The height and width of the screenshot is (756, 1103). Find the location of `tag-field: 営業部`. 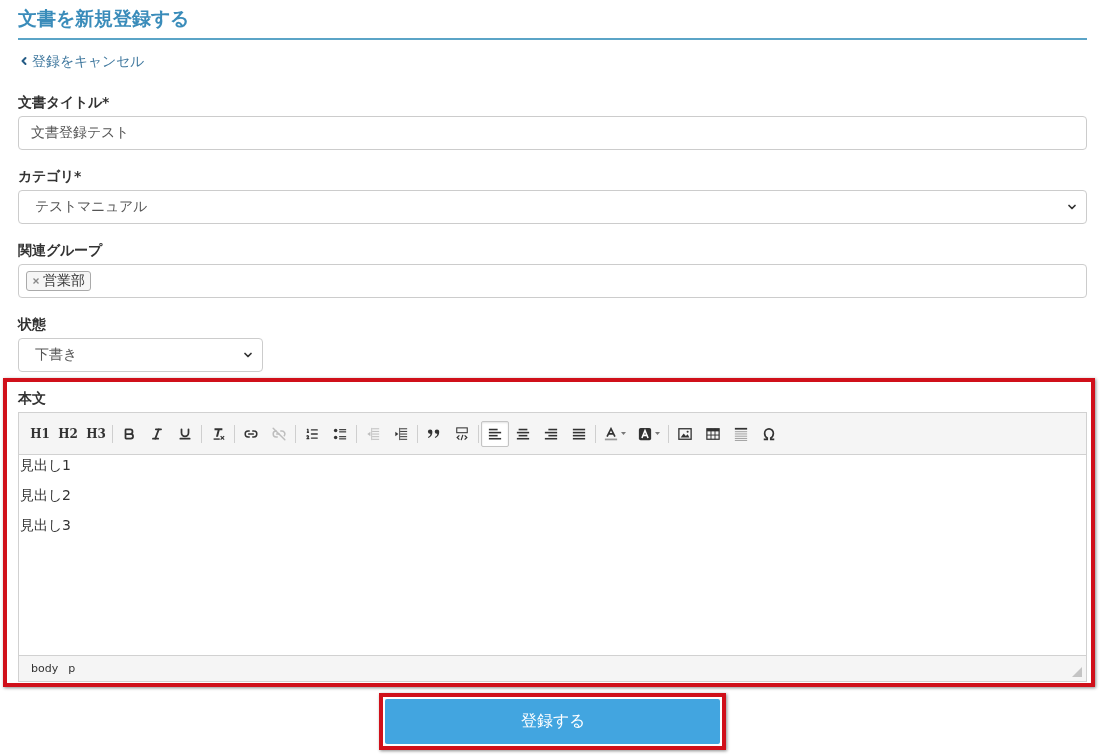

tag-field: 営業部 is located at coordinates (552, 281).